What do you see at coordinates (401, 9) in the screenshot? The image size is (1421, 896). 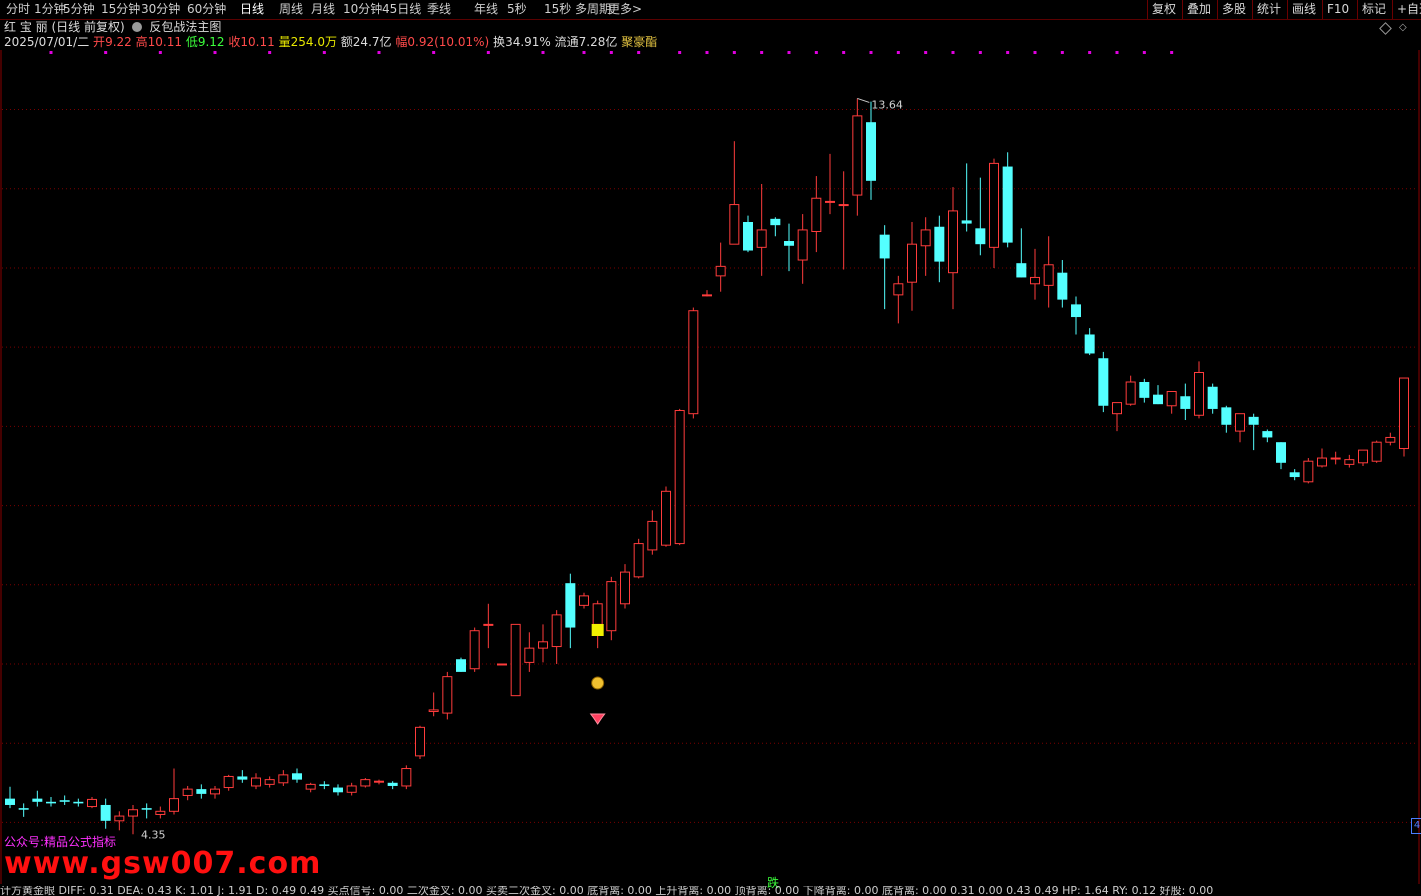 I see `period-tab-10: 45日线` at bounding box center [401, 9].